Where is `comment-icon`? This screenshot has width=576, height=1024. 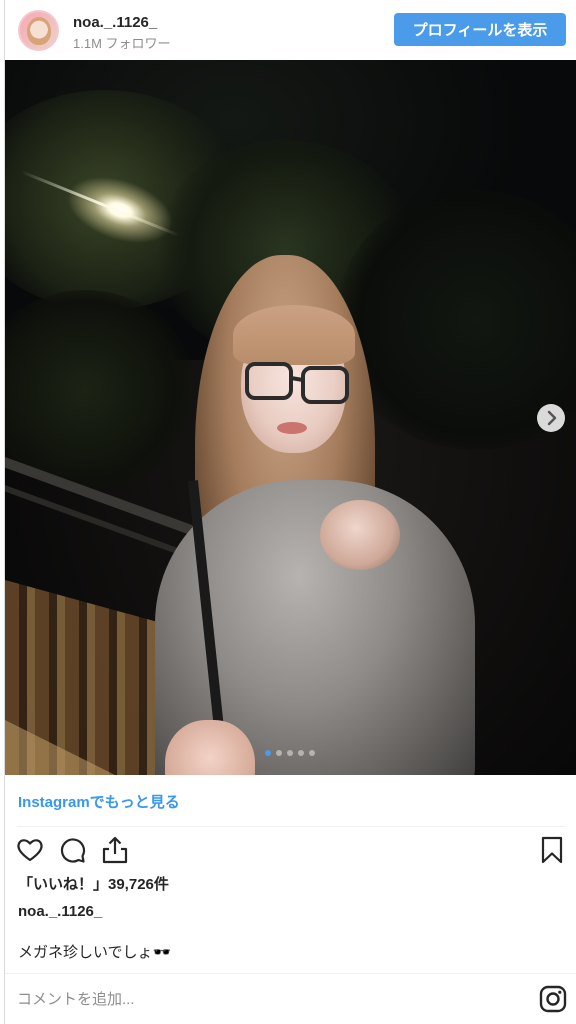
comment-icon is located at coordinates (72, 850).